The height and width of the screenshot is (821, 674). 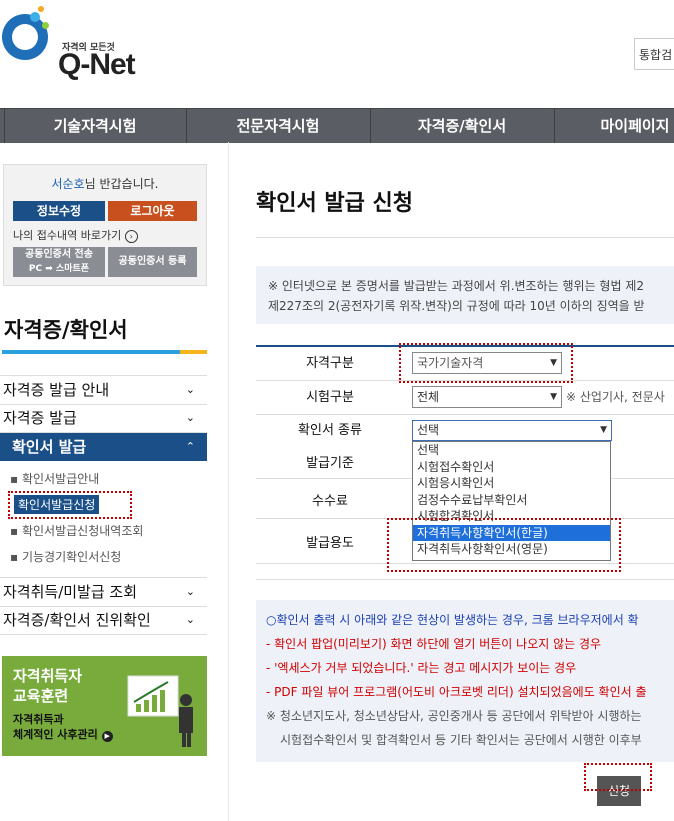 What do you see at coordinates (121, 184) in the screenshot?
I see `greeting-text: 님 반갑습니다.` at bounding box center [121, 184].